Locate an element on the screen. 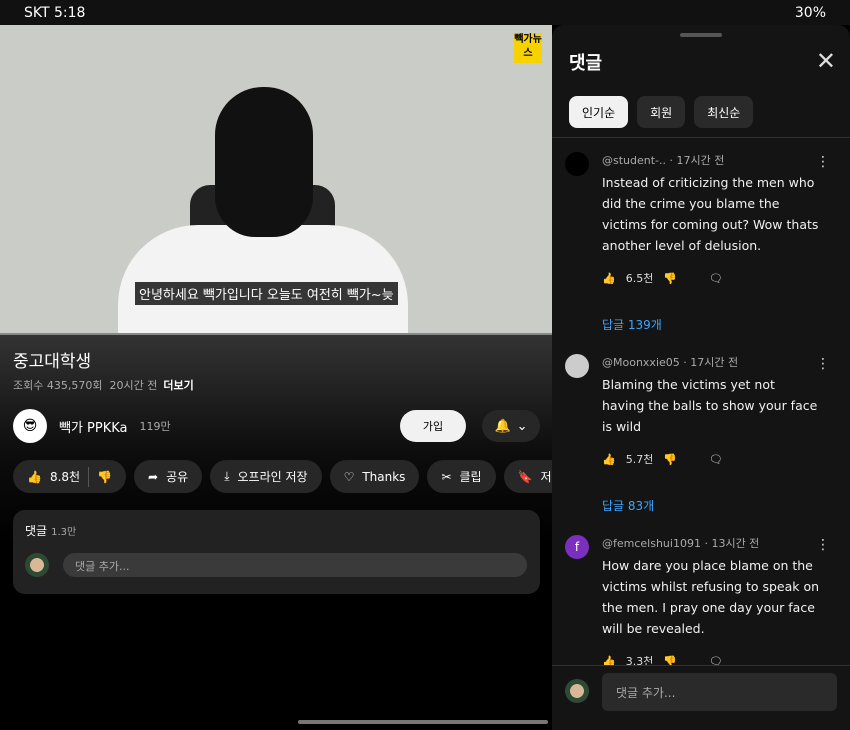 The height and width of the screenshot is (730, 850). sort-tabs: 인기순 회원 최신순 is located at coordinates (661, 112).